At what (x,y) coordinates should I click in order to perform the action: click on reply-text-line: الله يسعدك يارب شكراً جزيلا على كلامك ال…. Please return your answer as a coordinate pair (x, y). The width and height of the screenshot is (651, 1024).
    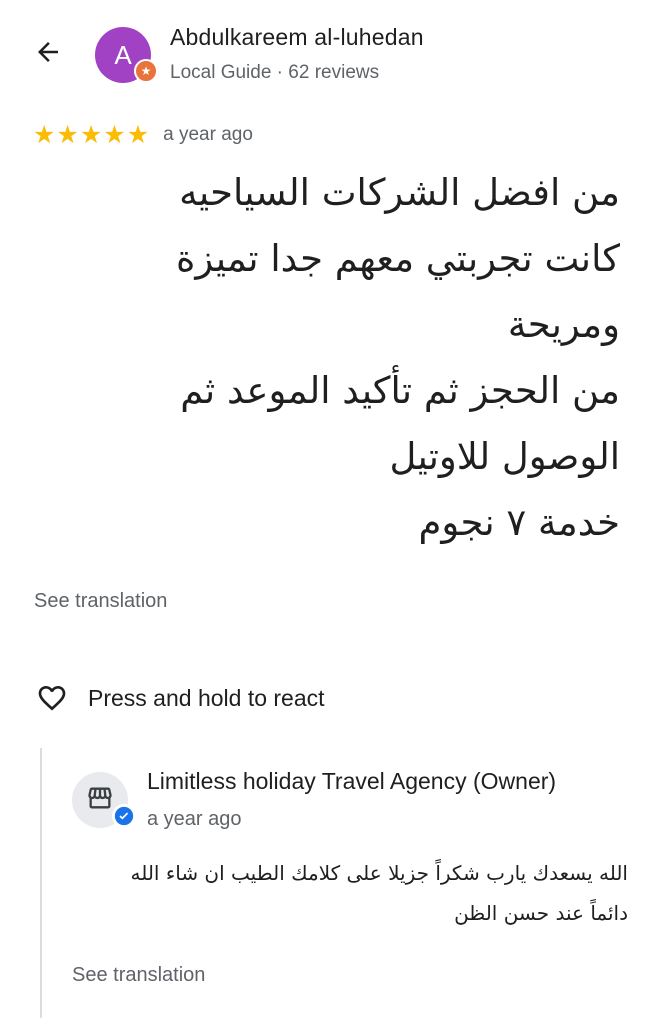
    Looking at the image, I should click on (379, 873).